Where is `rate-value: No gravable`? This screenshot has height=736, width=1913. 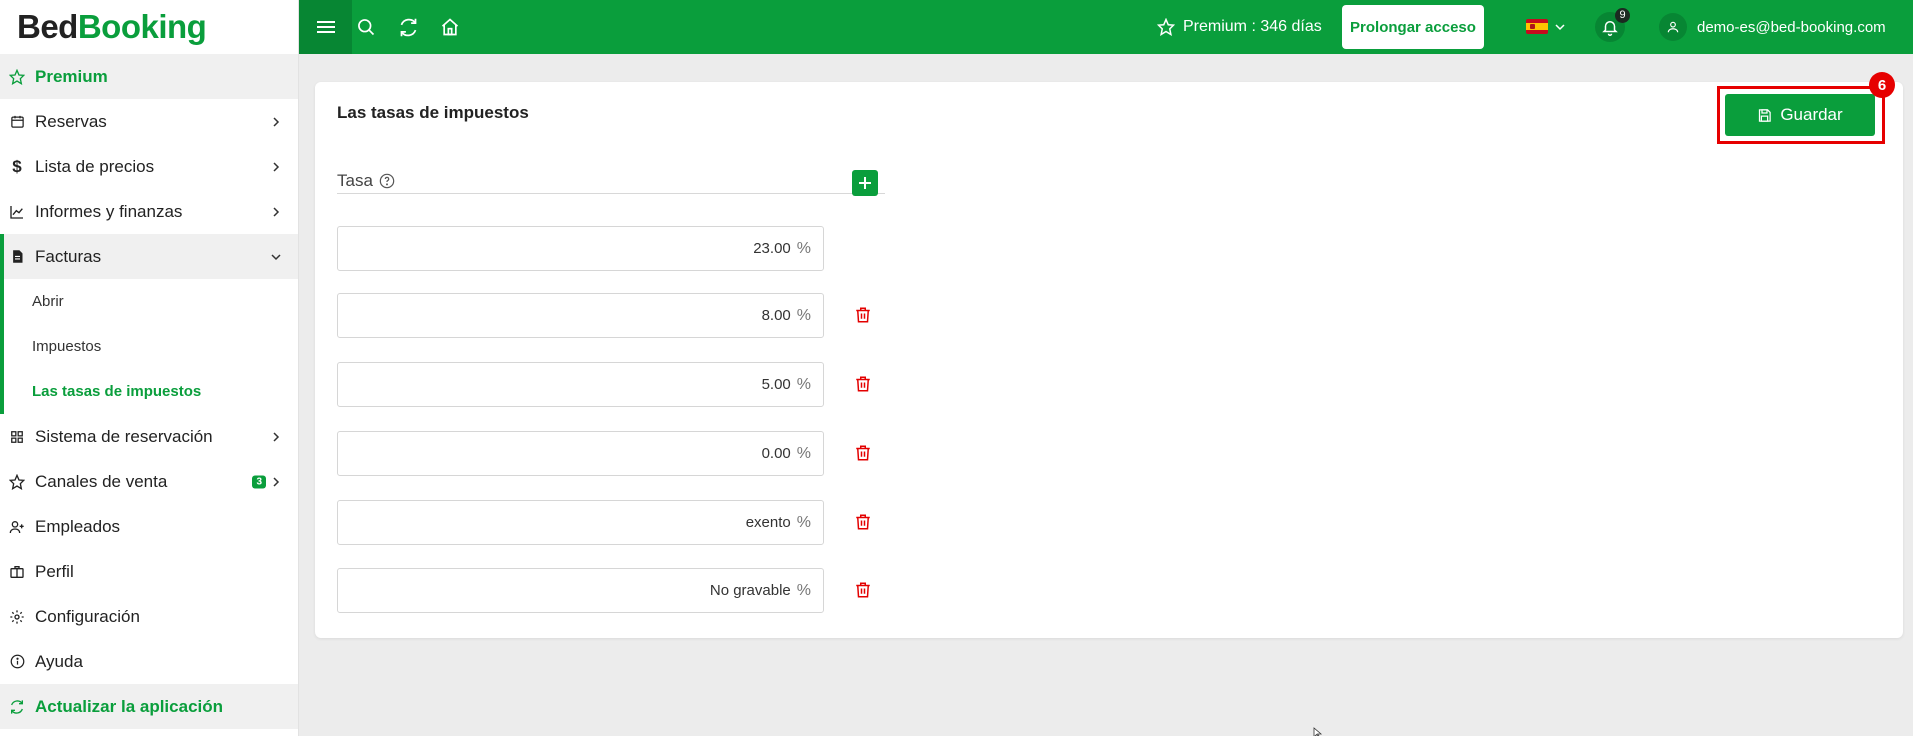 rate-value: No gravable is located at coordinates (750, 590).